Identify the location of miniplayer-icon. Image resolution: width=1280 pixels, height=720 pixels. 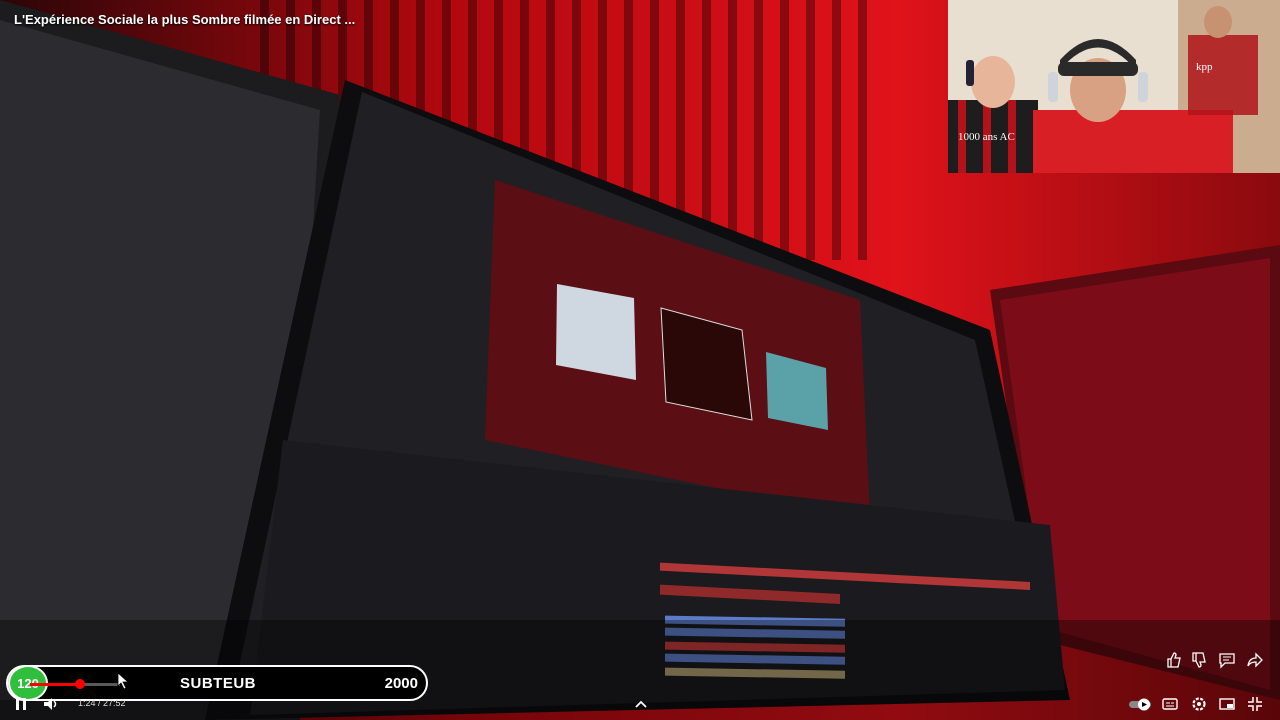
(1227, 704).